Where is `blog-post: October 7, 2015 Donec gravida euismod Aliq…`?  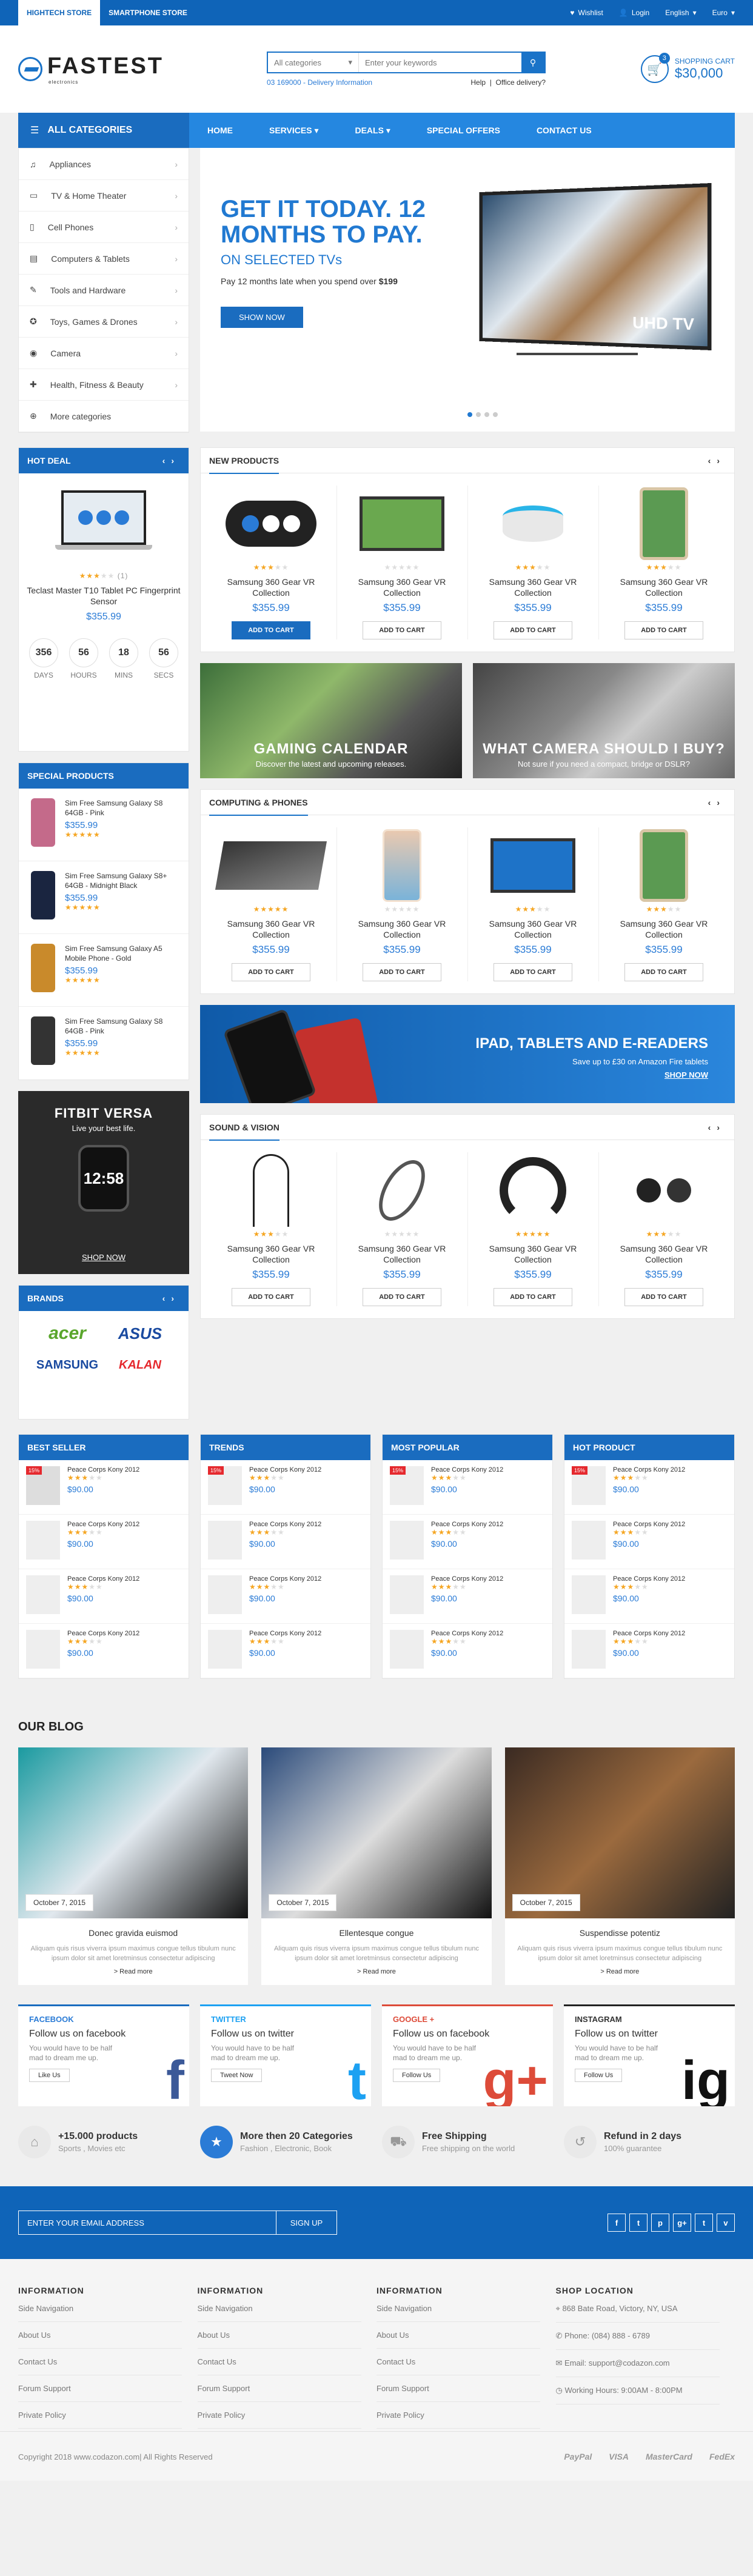 blog-post: October 7, 2015 Donec gravida euismod Aliq… is located at coordinates (133, 1866).